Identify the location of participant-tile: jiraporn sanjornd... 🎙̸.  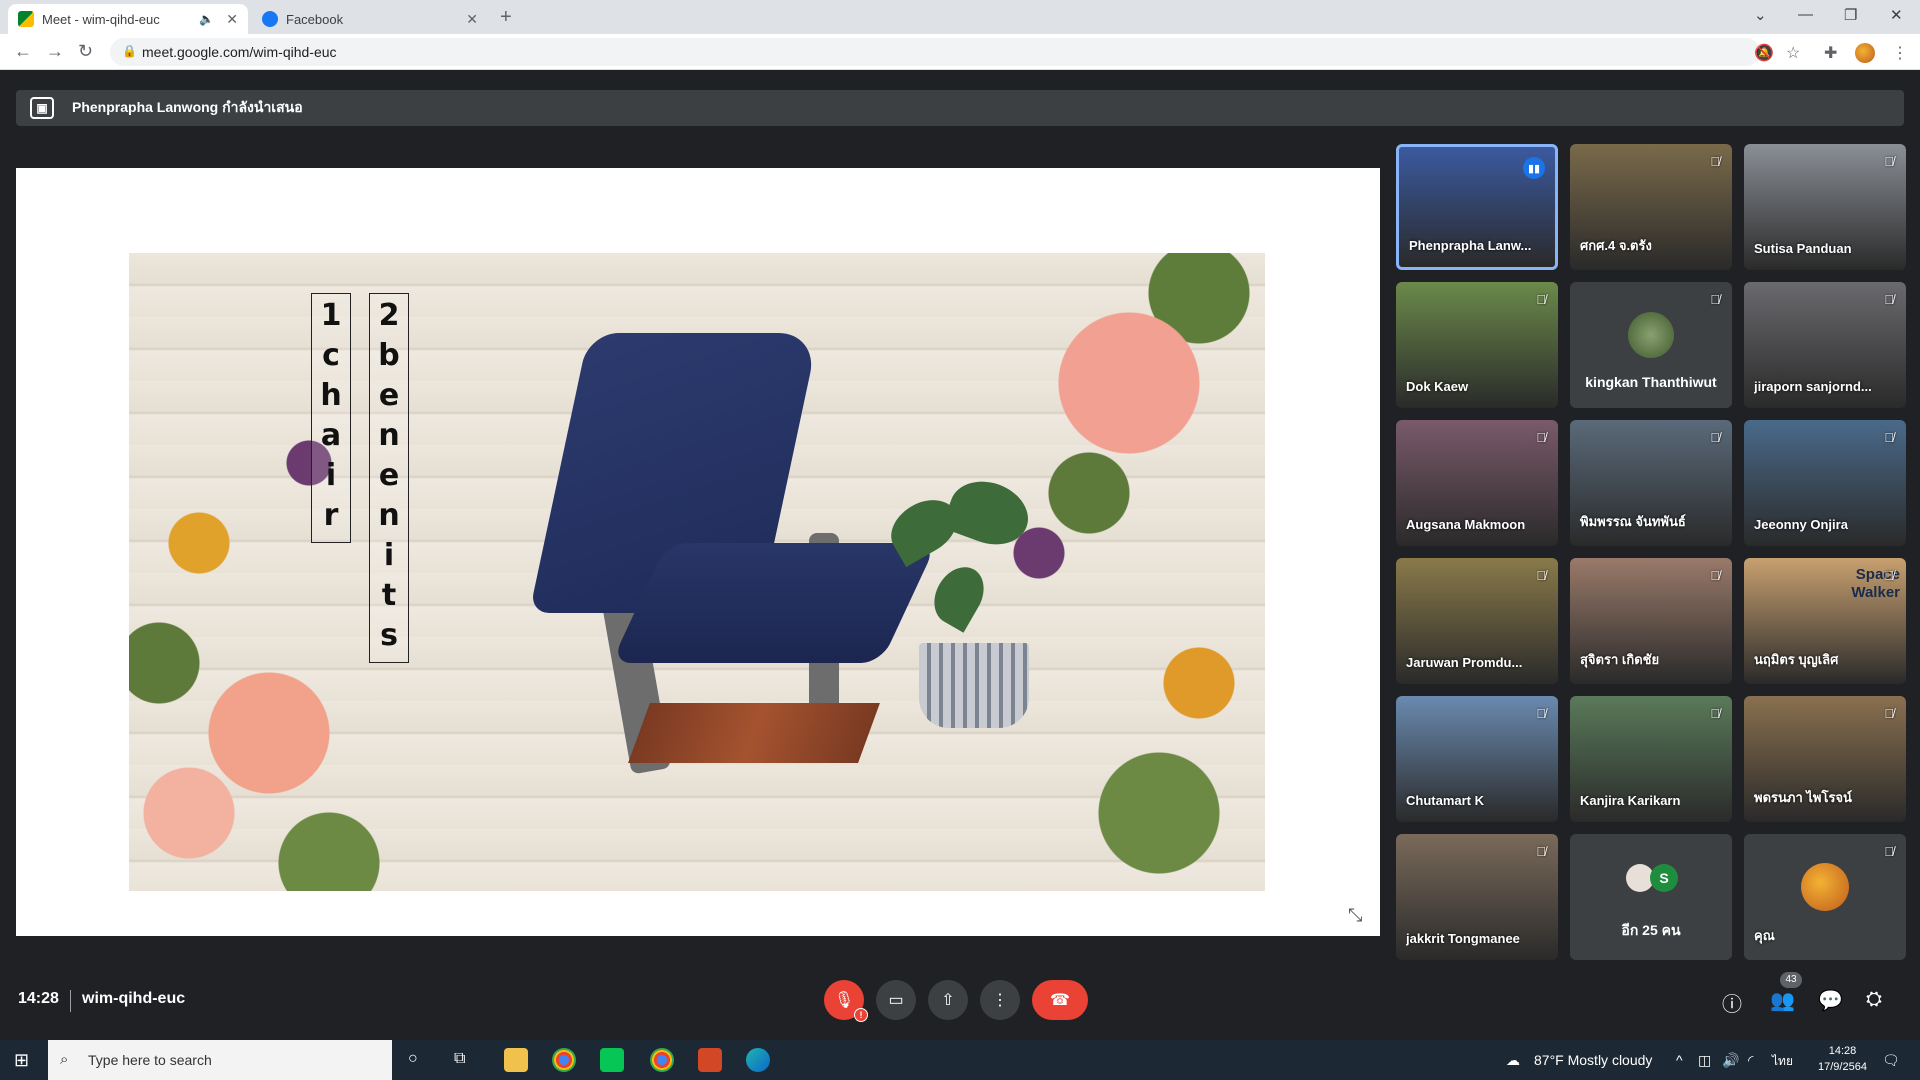
(1825, 345).